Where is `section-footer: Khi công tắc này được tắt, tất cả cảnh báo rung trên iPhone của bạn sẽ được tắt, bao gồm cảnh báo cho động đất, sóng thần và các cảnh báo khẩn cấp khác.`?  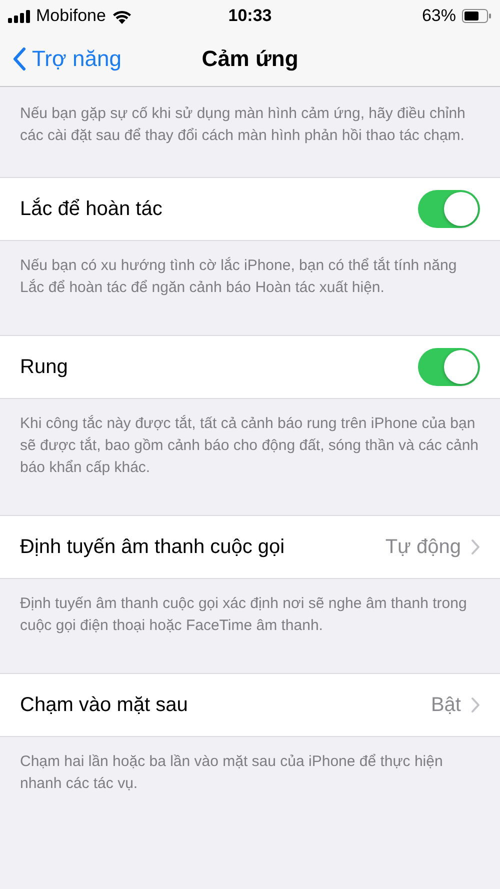 section-footer: Khi công tắc này được tắt, tất cả cảnh báo rung trên iPhone của bạn sẽ được tắt, bao gồm cảnh báo cho động đất, sóng thần và các cảnh báo khẩn cấp khác. is located at coordinates (250, 457).